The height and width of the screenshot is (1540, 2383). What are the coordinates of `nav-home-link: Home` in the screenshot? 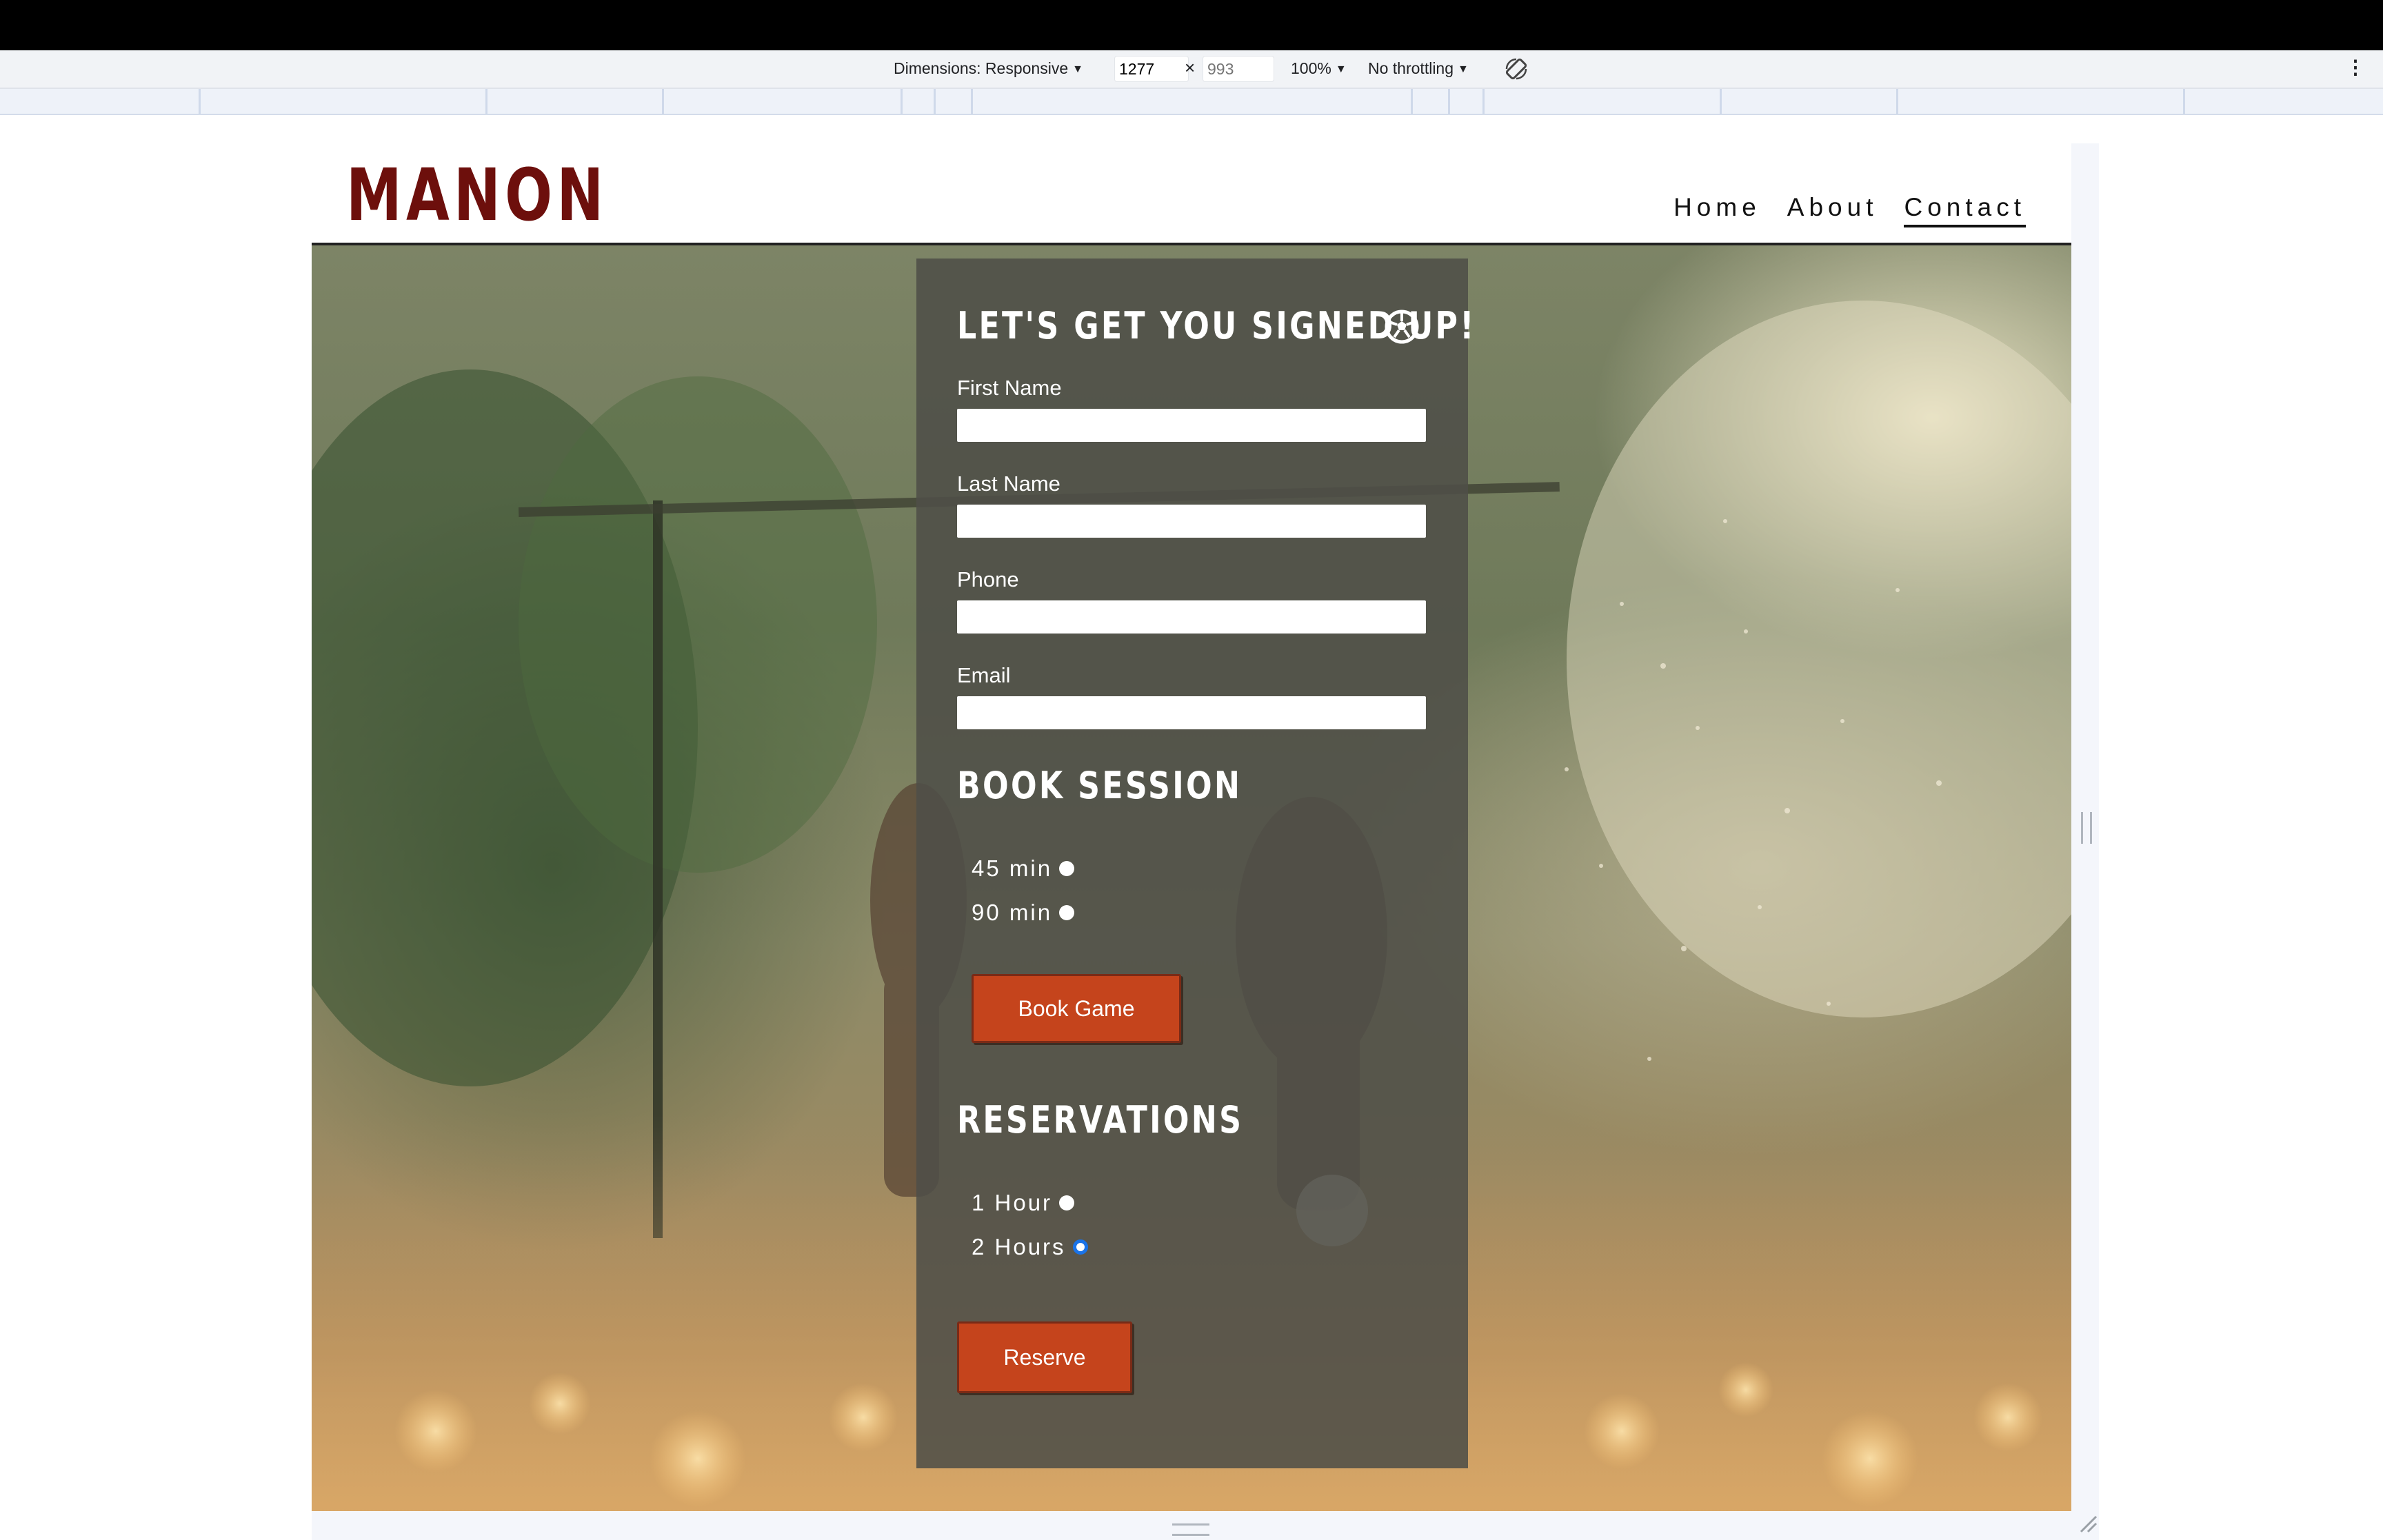 It's located at (1717, 210).